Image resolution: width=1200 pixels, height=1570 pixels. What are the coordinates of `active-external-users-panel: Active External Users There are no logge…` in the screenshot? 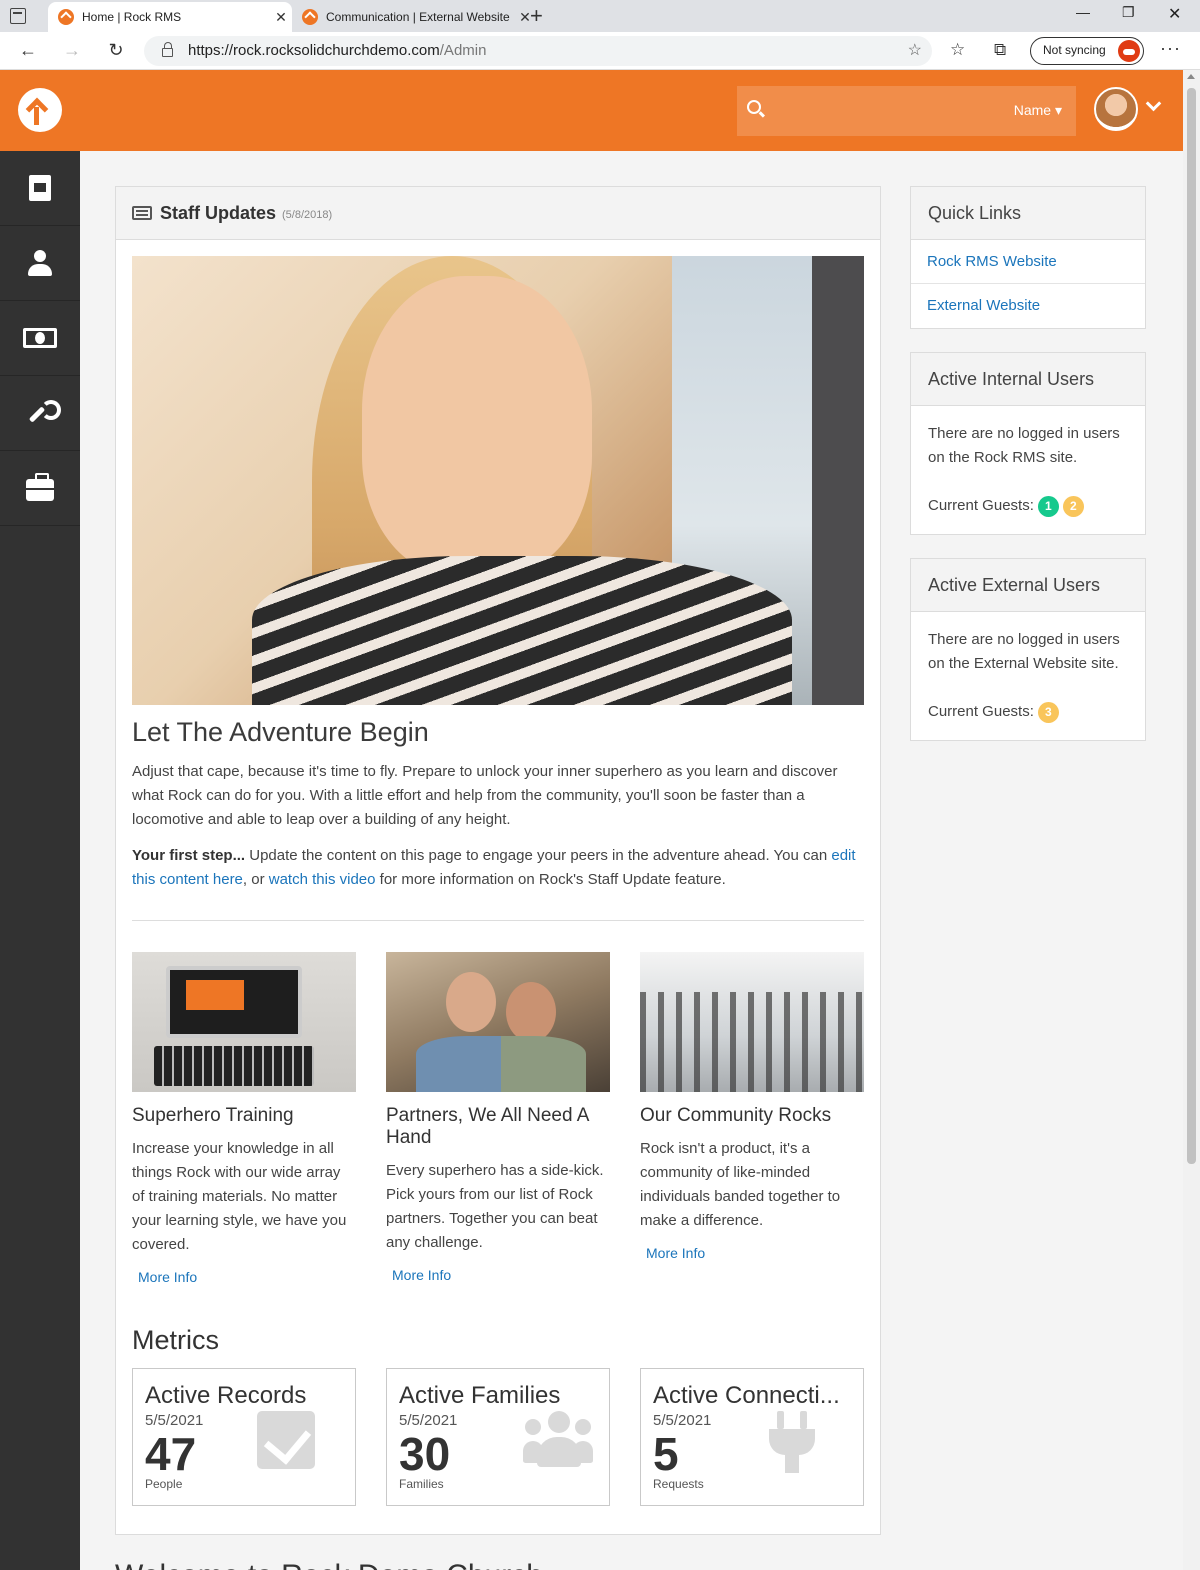 It's located at (1028, 649).